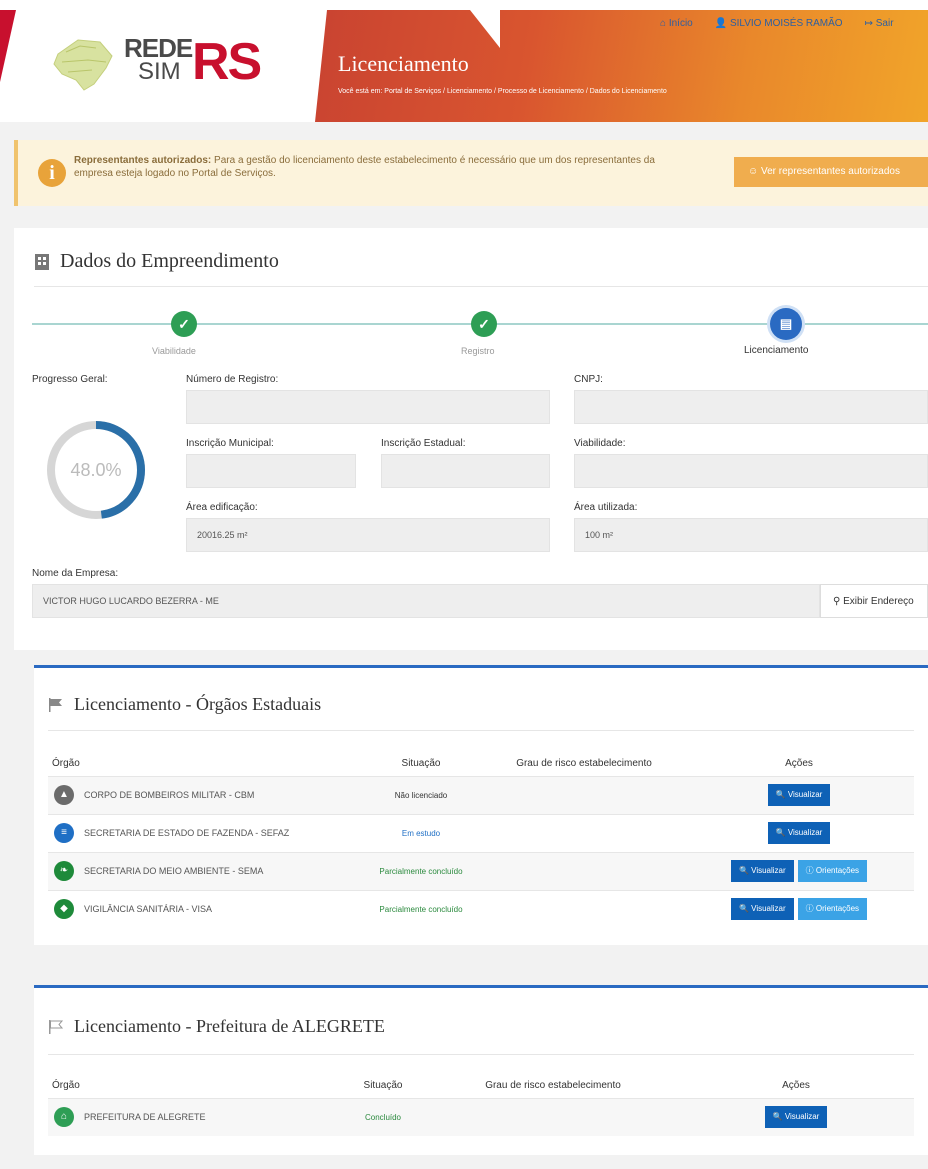 This screenshot has height=1169, width=928. Describe the element at coordinates (222, 507) in the screenshot. I see `built-area-label: Área edificação:` at that location.